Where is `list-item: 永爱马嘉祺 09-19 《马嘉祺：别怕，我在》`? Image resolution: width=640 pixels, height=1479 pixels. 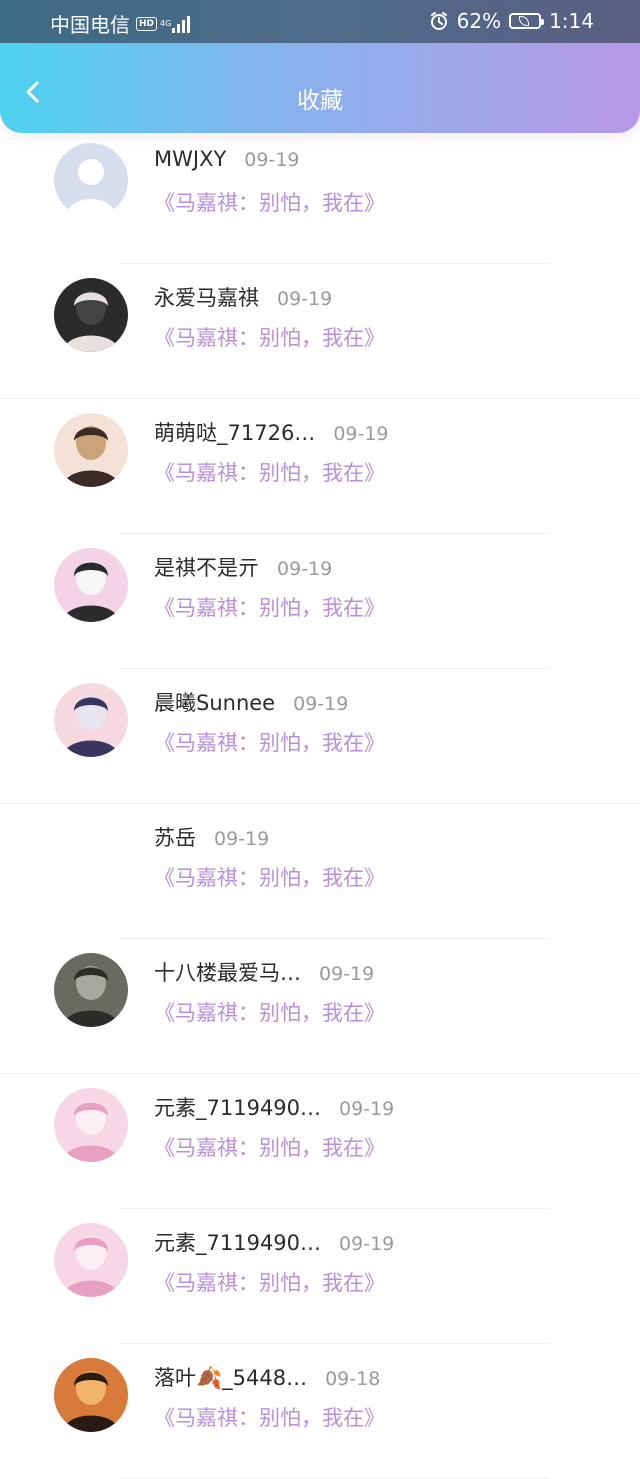 list-item: 永爱马嘉祺 09-19 《马嘉祺：别怕，我在》 is located at coordinates (320, 331).